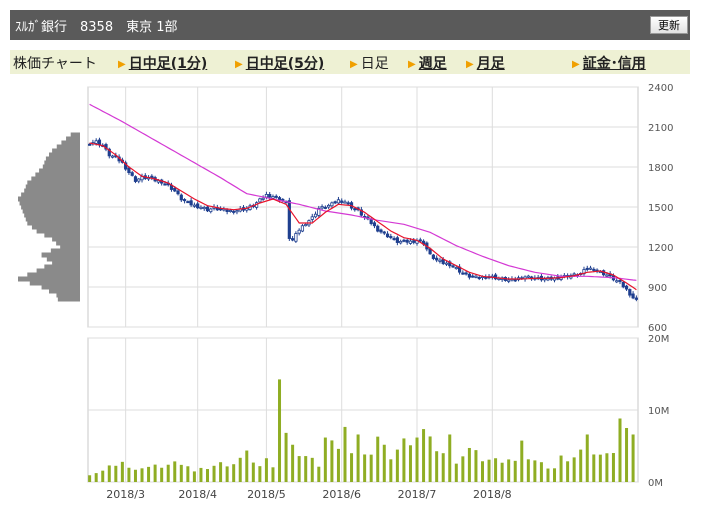 The height and width of the screenshot is (520, 702). Describe the element at coordinates (125, 494) in the screenshot. I see `x-tick-label: 2018/3` at that location.